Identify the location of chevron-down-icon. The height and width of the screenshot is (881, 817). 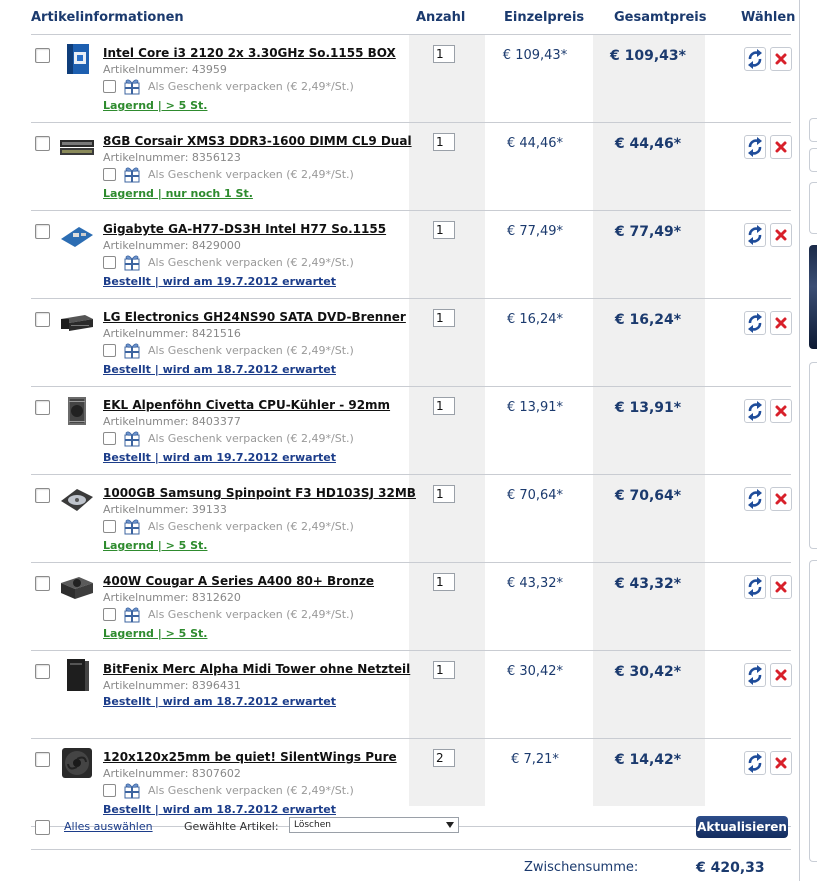
(450, 825).